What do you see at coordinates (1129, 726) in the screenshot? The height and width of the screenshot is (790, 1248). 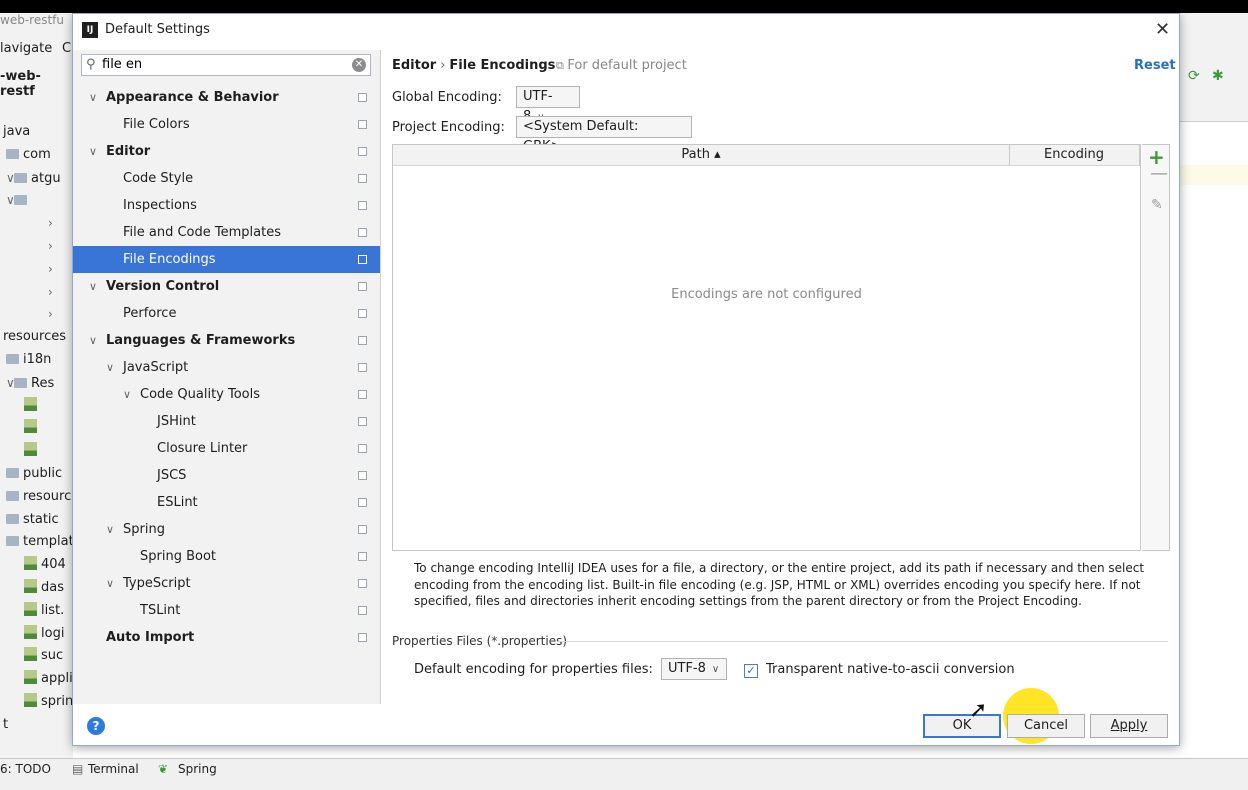 I see `apply-button: Apply` at bounding box center [1129, 726].